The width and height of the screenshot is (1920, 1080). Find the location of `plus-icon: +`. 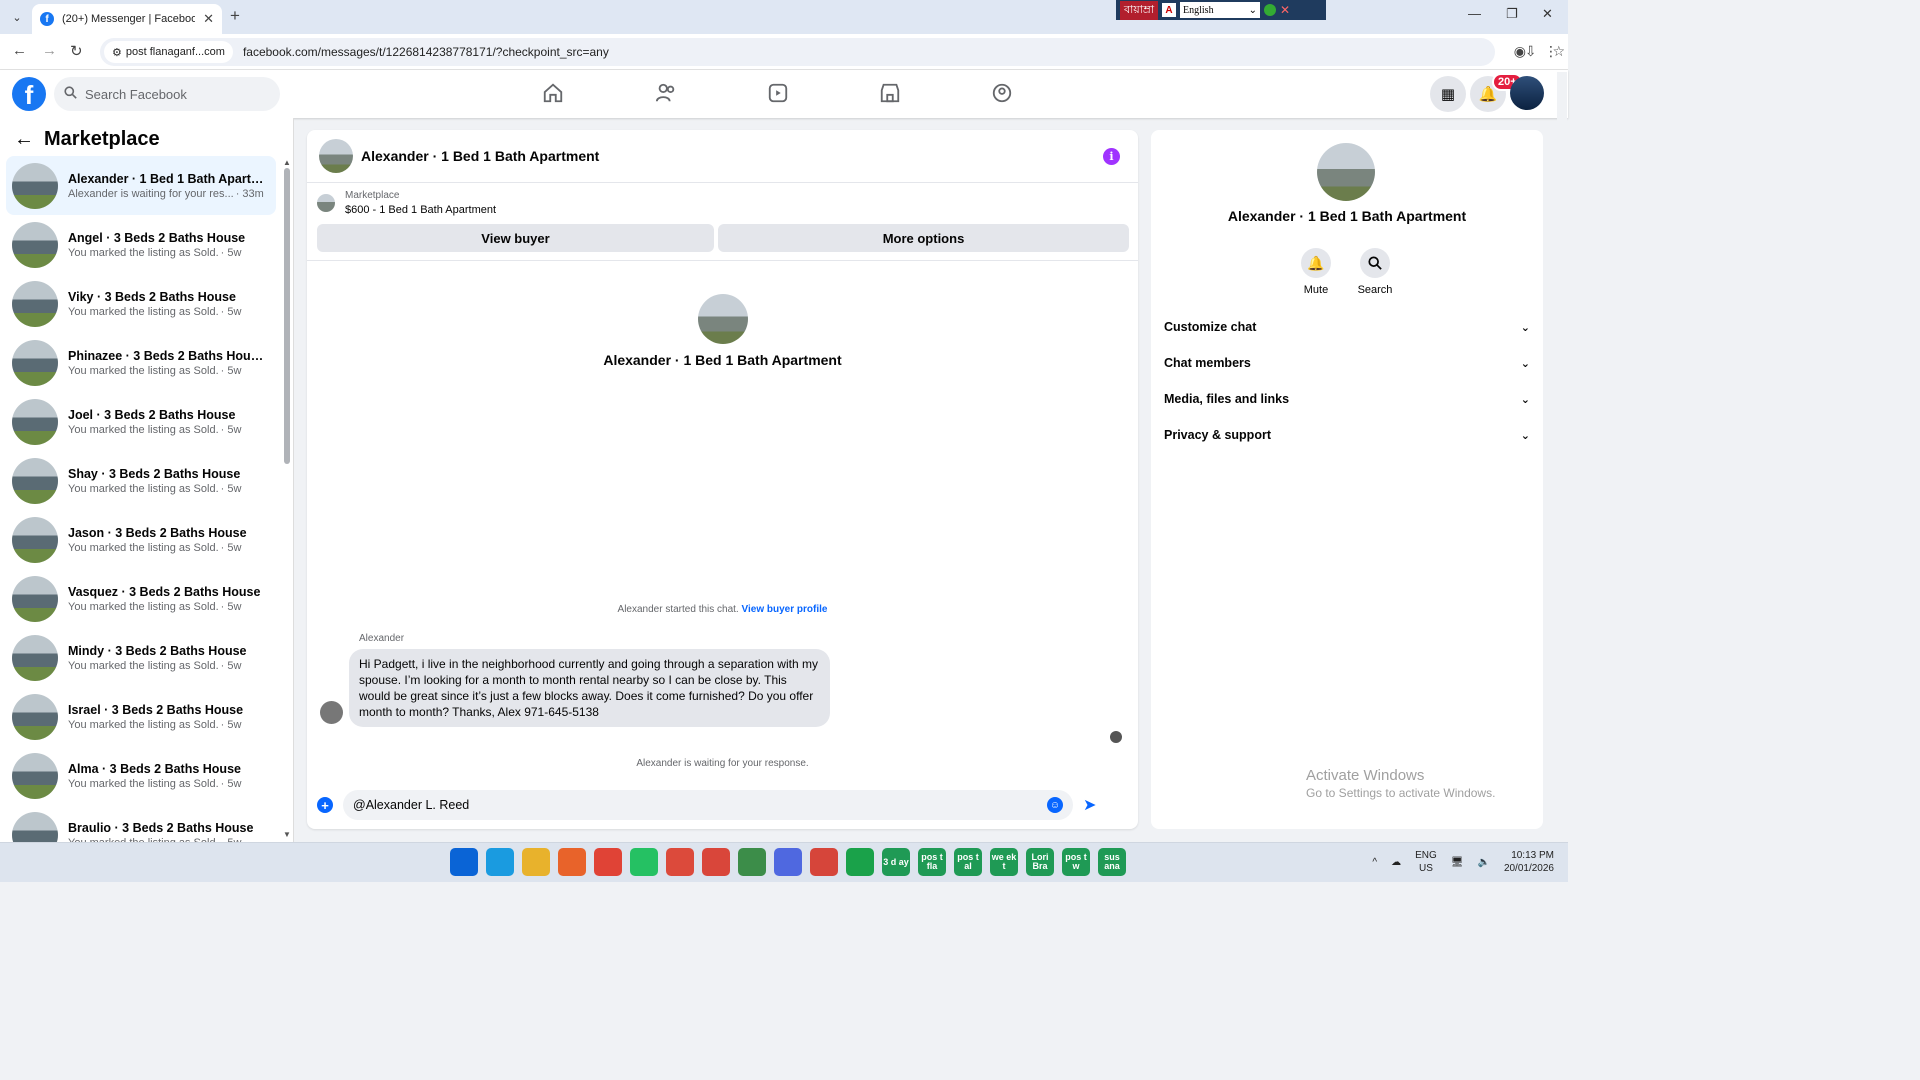

plus-icon: + is located at coordinates (325, 805).